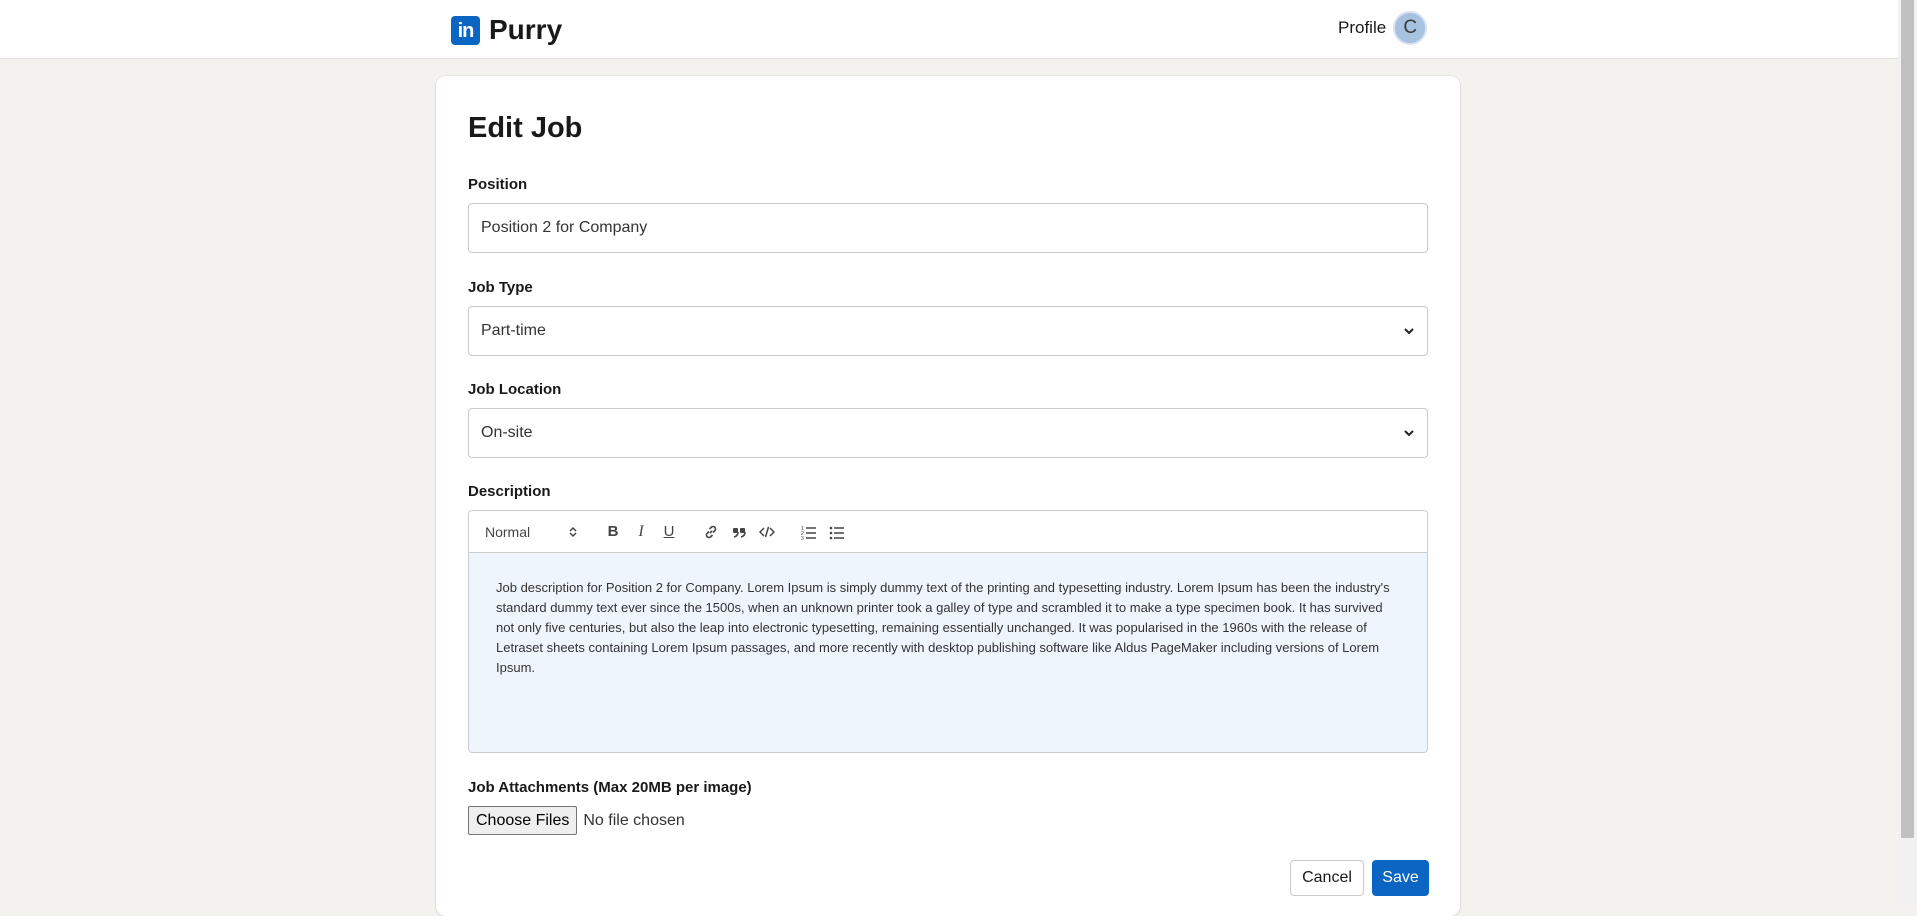 The image size is (1917, 916). What do you see at coordinates (948, 228) in the screenshot?
I see `position-input` at bounding box center [948, 228].